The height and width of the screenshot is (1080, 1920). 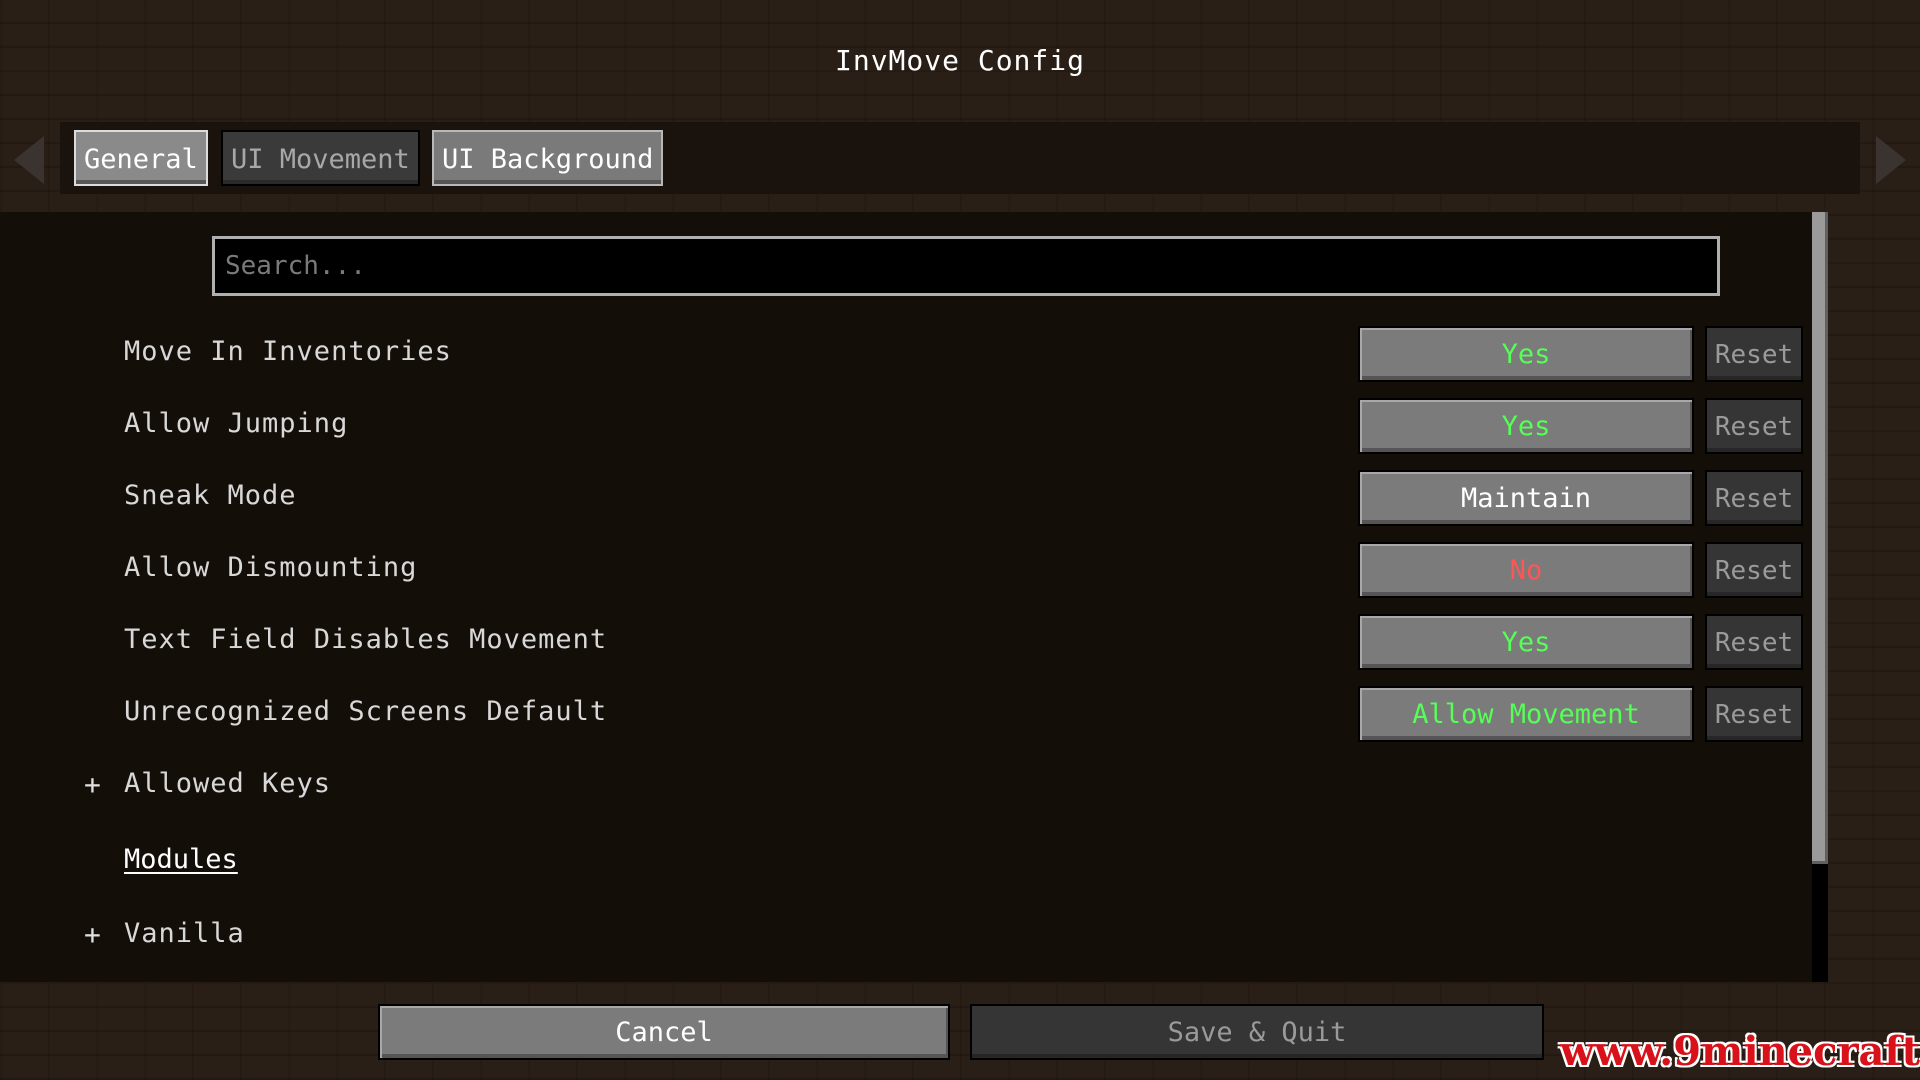 I want to click on search-input, so click(x=966, y=266).